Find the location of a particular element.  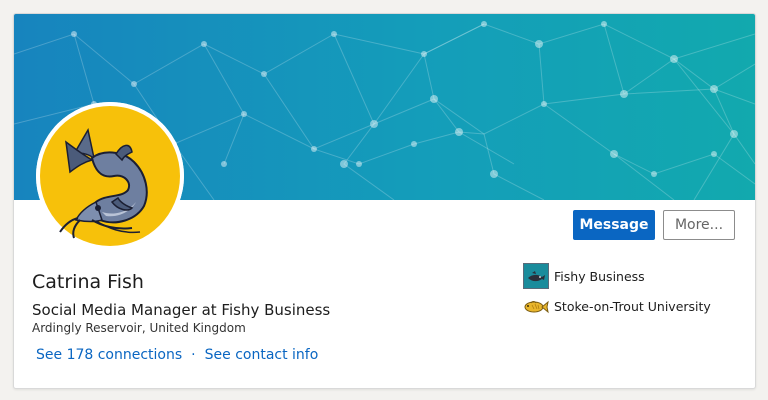

message-button: Message is located at coordinates (614, 225).